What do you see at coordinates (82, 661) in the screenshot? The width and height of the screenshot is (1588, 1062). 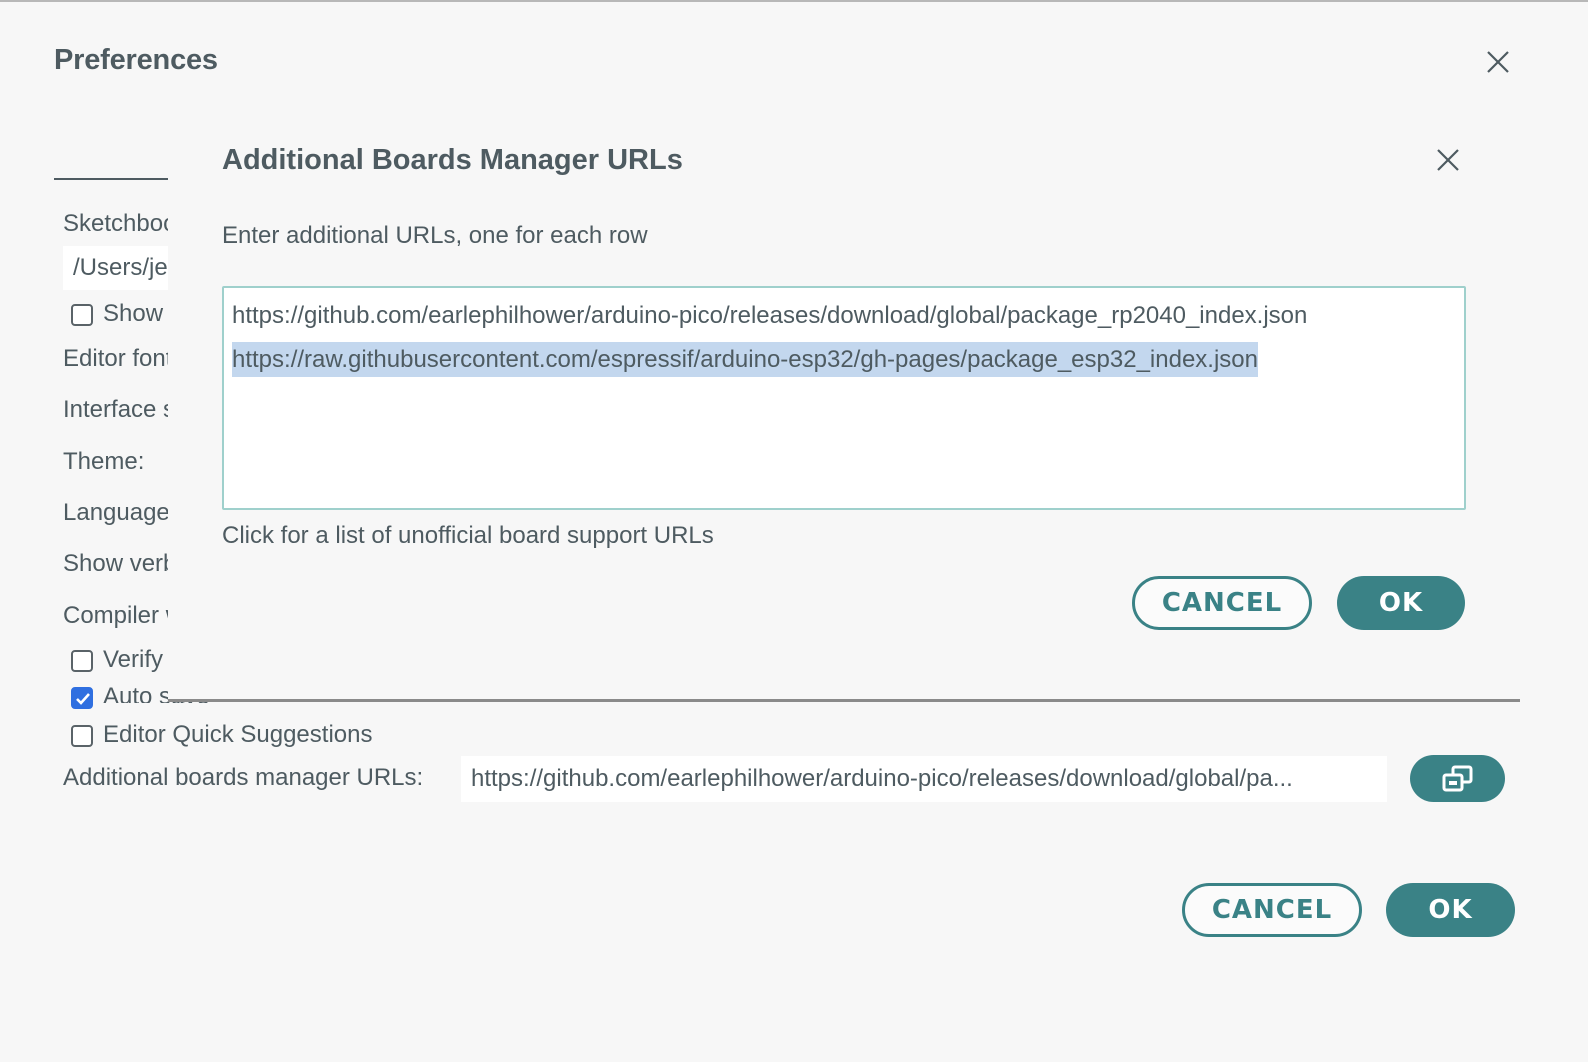 I see `verify-checkbox` at bounding box center [82, 661].